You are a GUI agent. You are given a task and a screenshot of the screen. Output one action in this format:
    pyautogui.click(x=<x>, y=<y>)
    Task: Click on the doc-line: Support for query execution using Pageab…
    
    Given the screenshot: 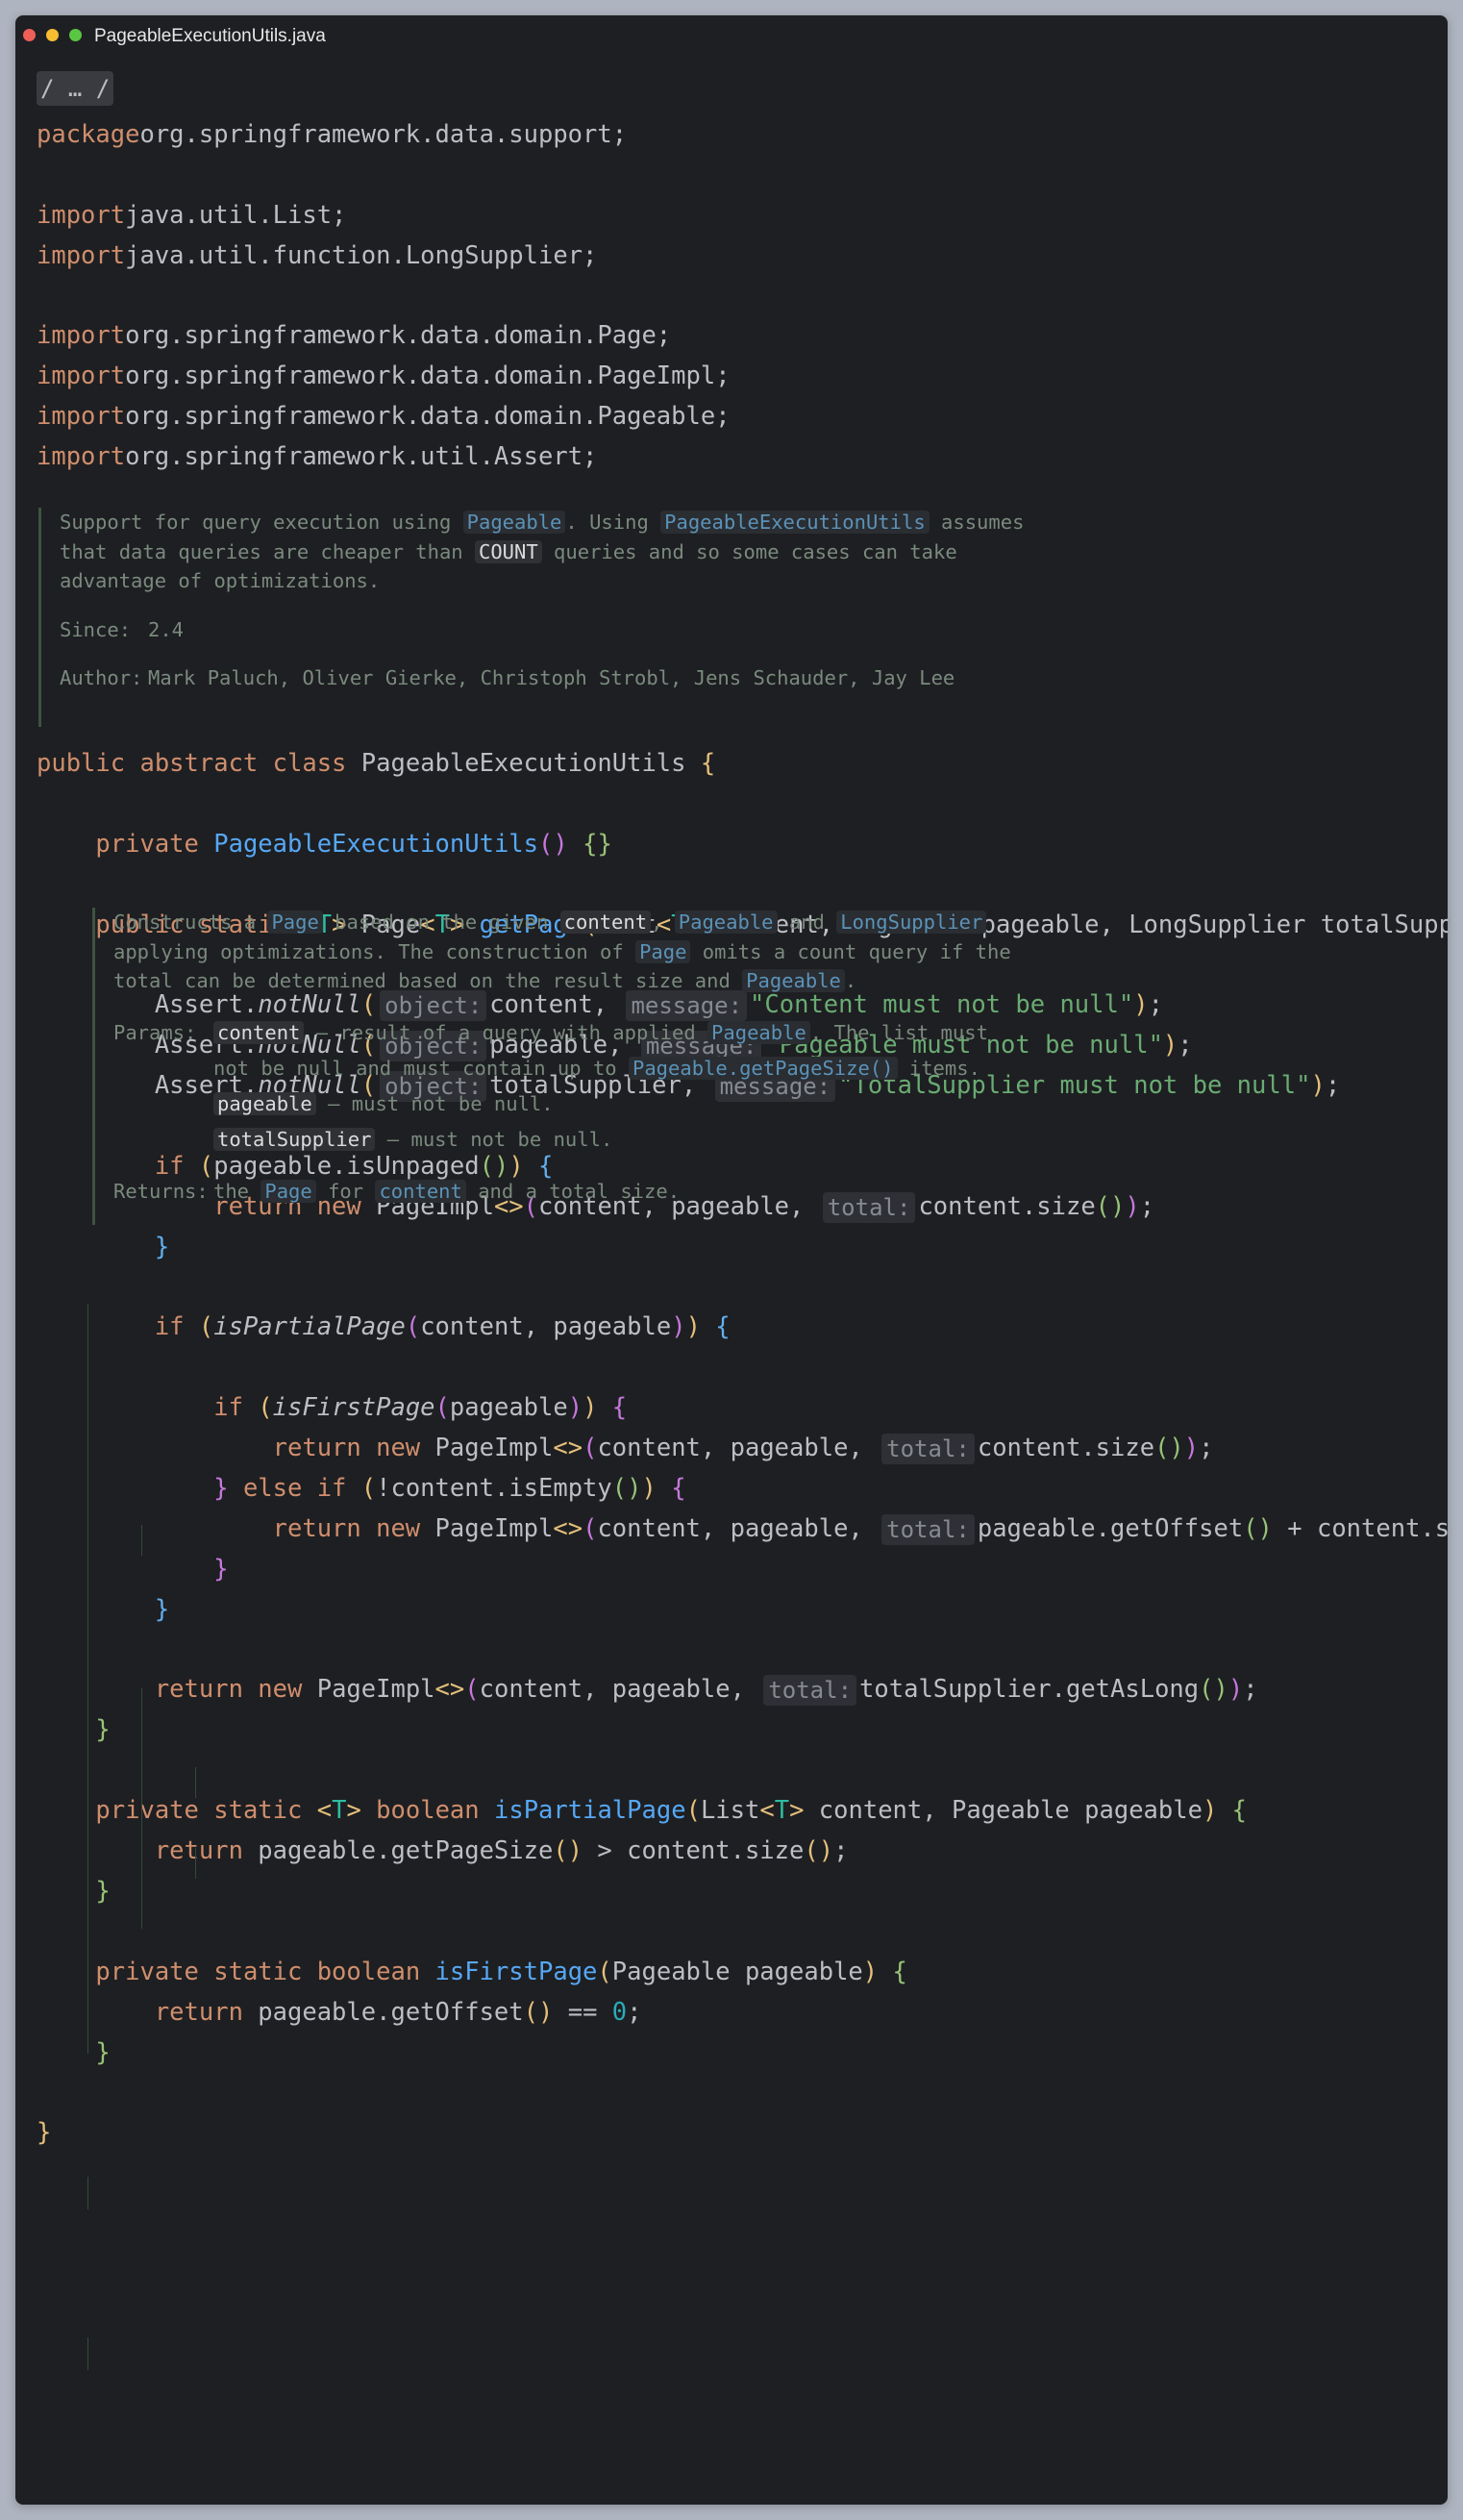 What is the action you would take?
    pyautogui.click(x=542, y=523)
    